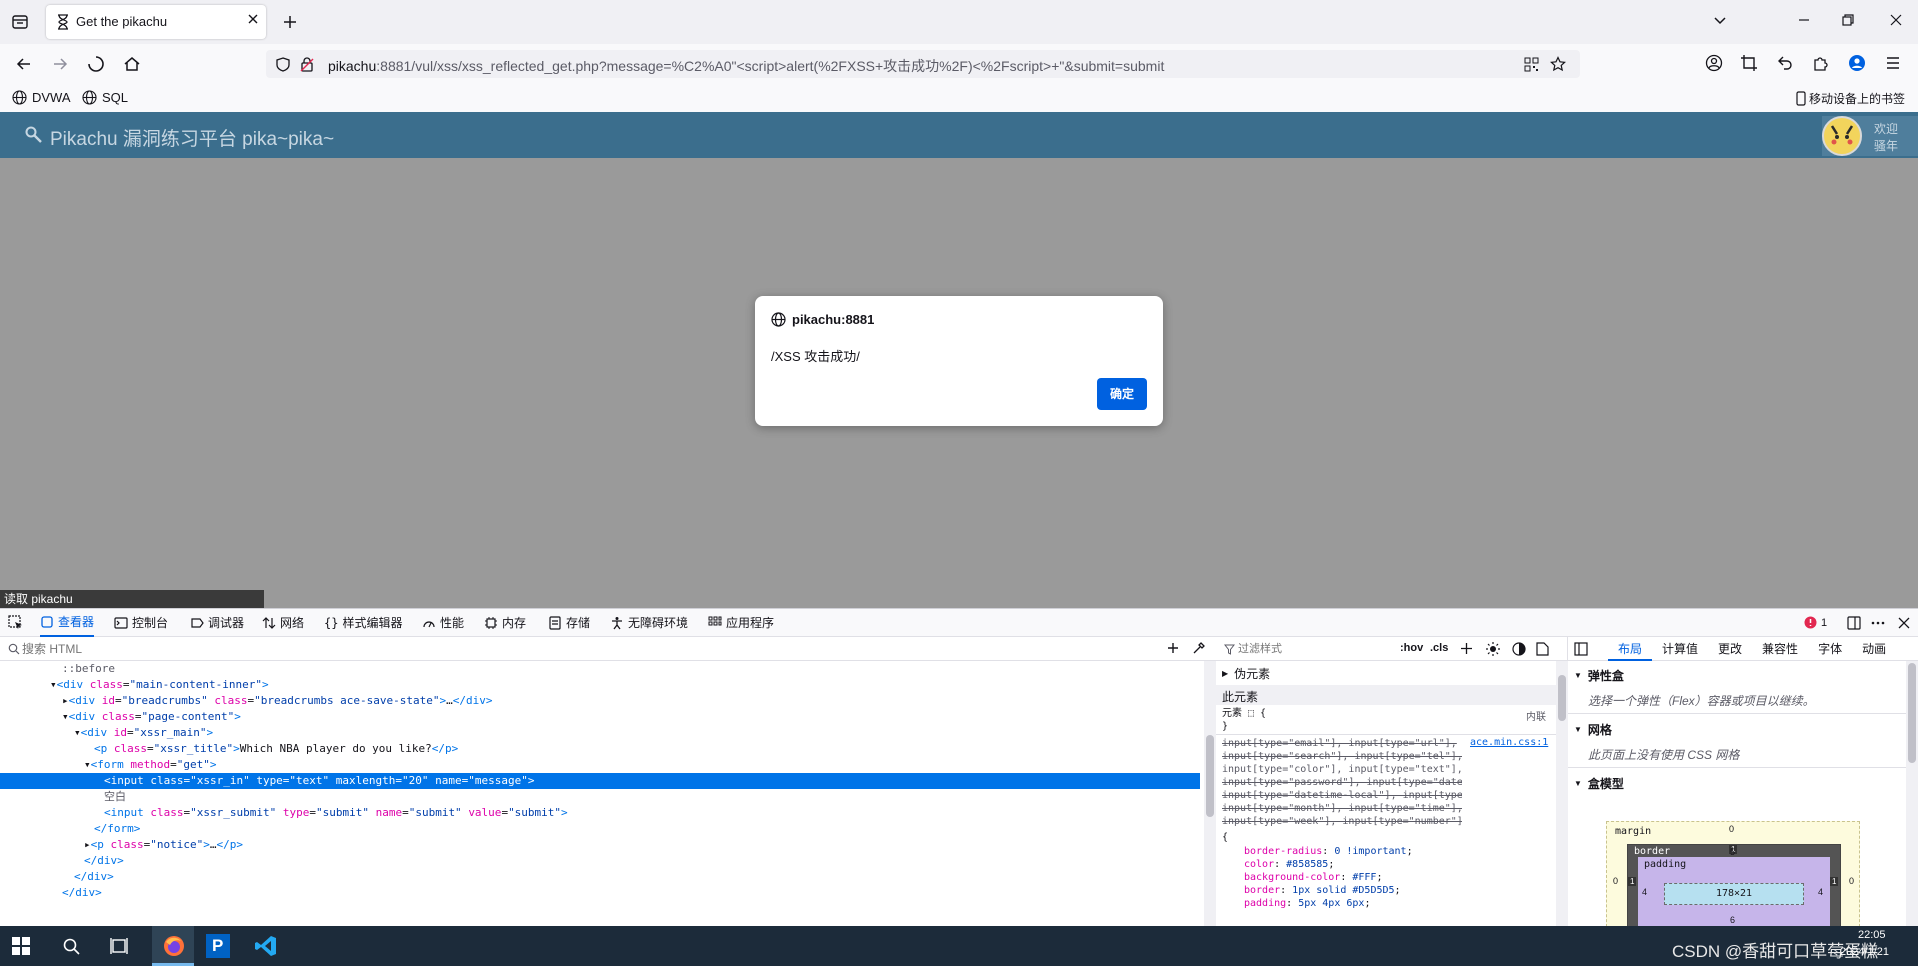 The width and height of the screenshot is (1918, 966). Describe the element at coordinates (572, 649) in the screenshot. I see `html-search-input` at that location.